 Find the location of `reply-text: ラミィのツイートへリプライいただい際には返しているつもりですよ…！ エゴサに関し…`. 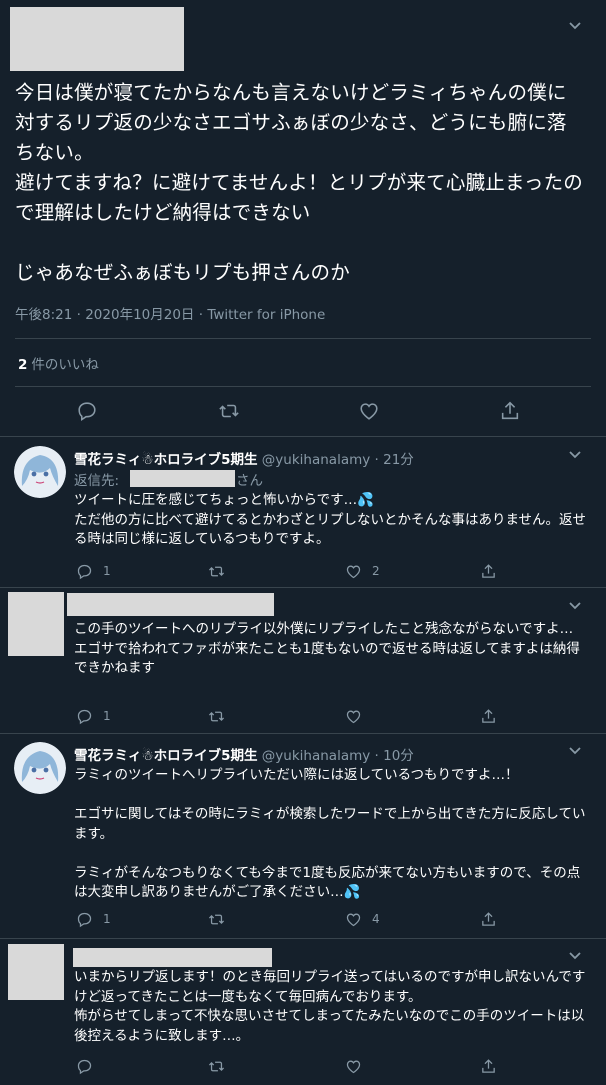

reply-text: ラミィのツイートへリプライいただい際には返しているつもりですよ…！ エゴサに関し… is located at coordinates (330, 833).